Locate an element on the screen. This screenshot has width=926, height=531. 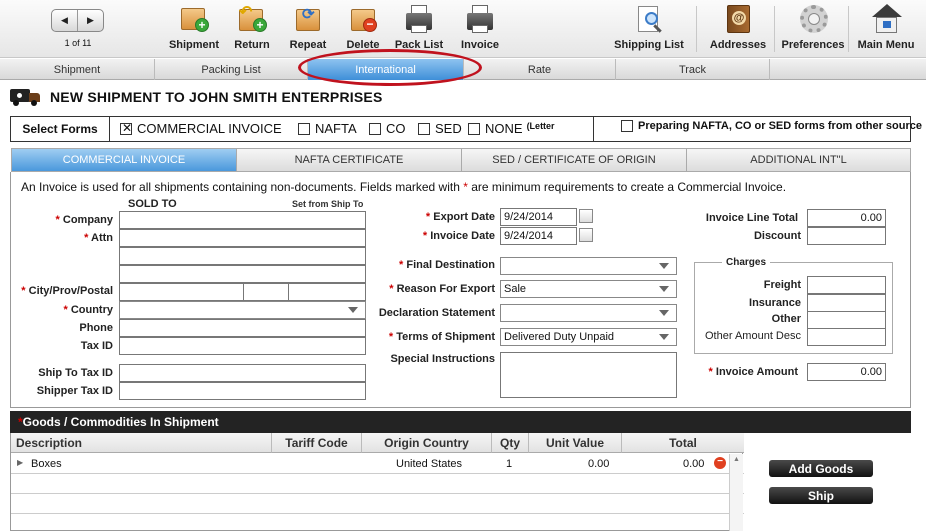
final-destination-label: * Final Destination is located at coordinates (447, 265).